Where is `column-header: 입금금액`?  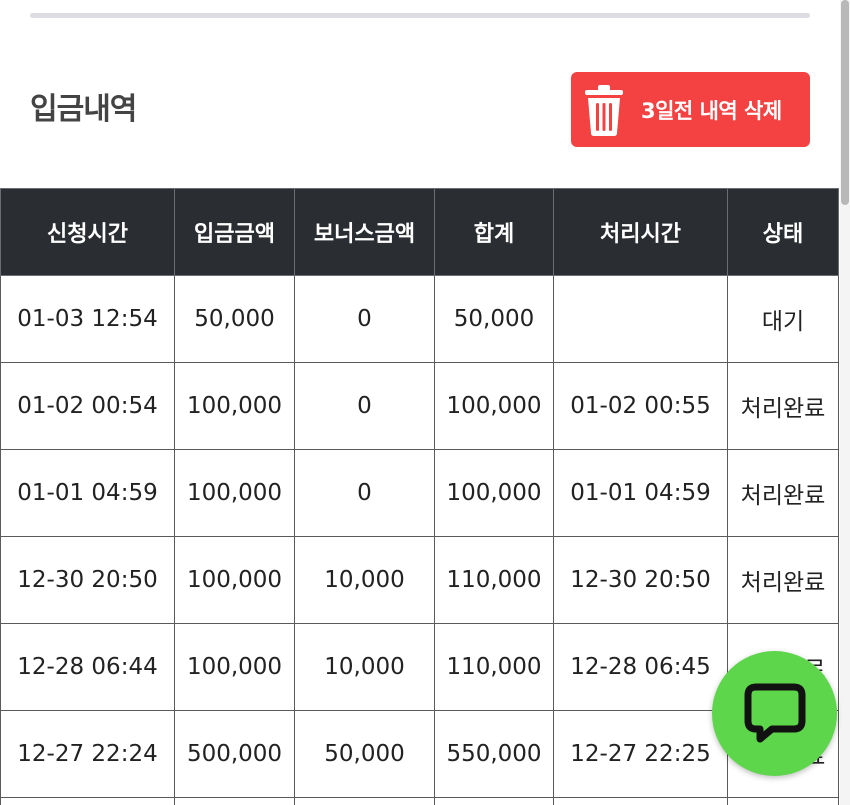 column-header: 입금금액 is located at coordinates (234, 232).